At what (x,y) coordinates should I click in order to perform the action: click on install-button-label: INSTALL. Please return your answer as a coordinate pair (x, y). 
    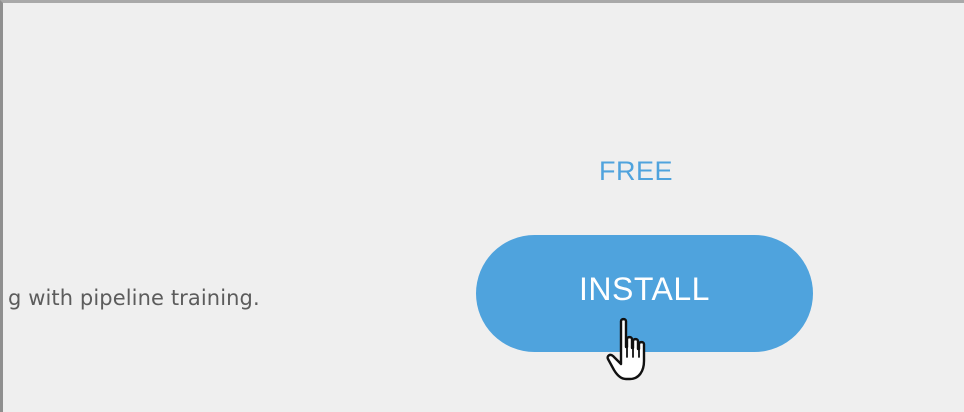
    Looking at the image, I should click on (644, 289).